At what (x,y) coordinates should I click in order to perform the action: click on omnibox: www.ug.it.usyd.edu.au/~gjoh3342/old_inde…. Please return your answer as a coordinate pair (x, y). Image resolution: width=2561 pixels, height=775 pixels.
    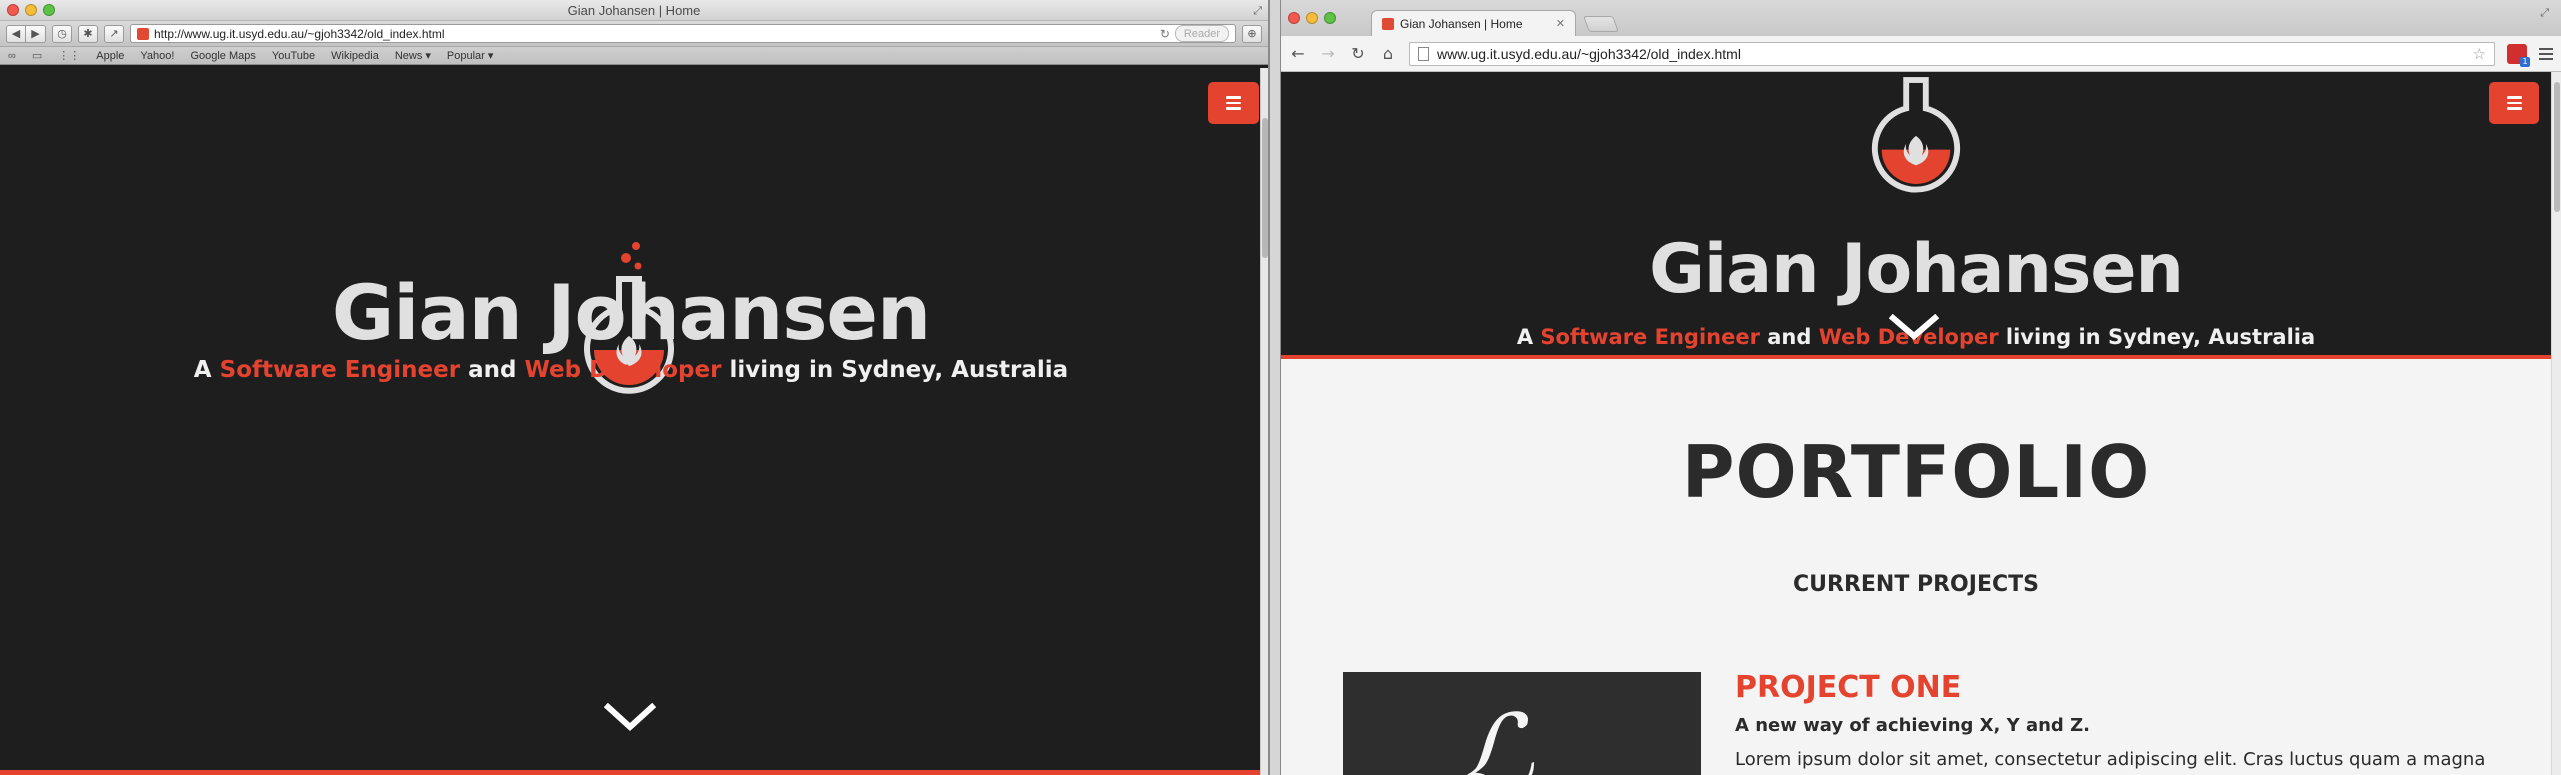
    Looking at the image, I should click on (1952, 53).